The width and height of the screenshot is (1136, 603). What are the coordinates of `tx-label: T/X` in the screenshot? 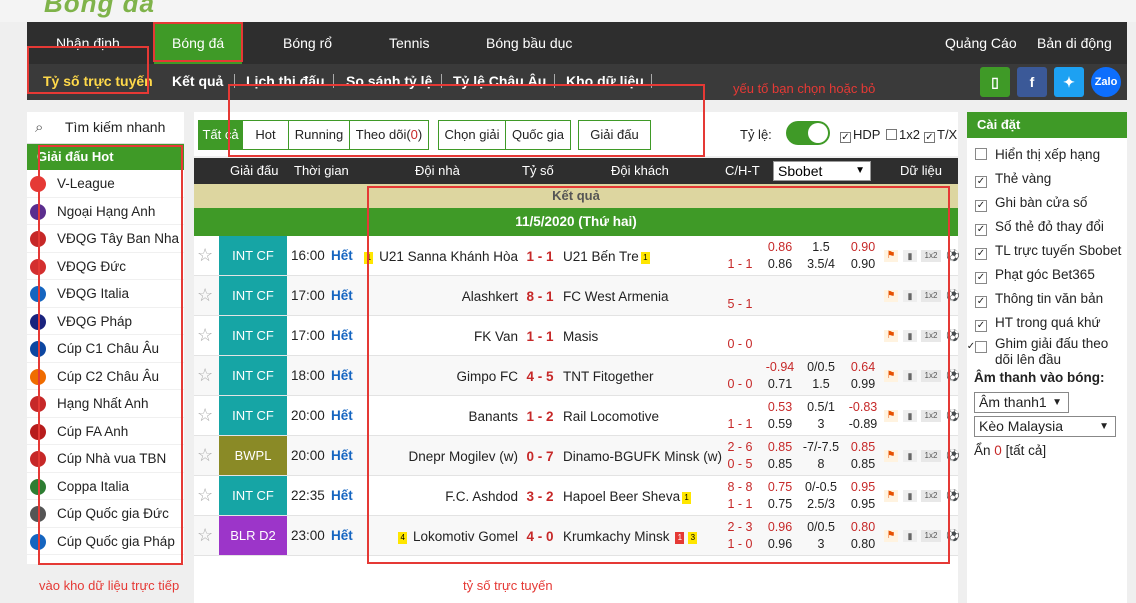 It's located at (947, 134).